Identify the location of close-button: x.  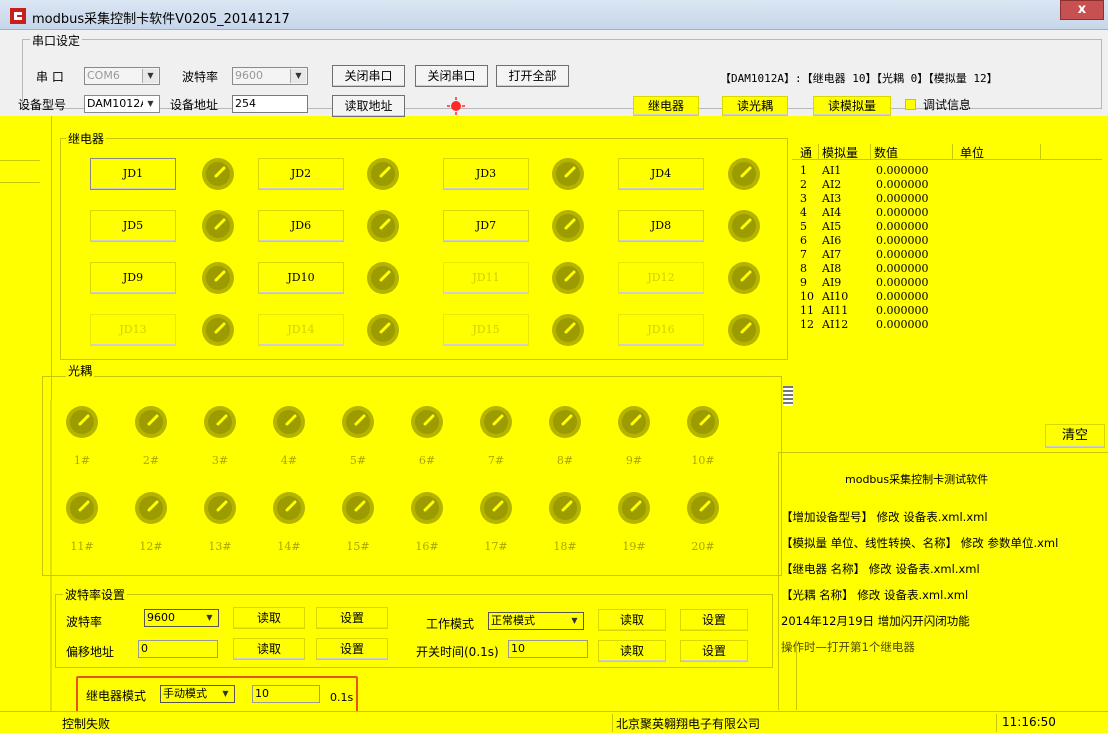
(1082, 10).